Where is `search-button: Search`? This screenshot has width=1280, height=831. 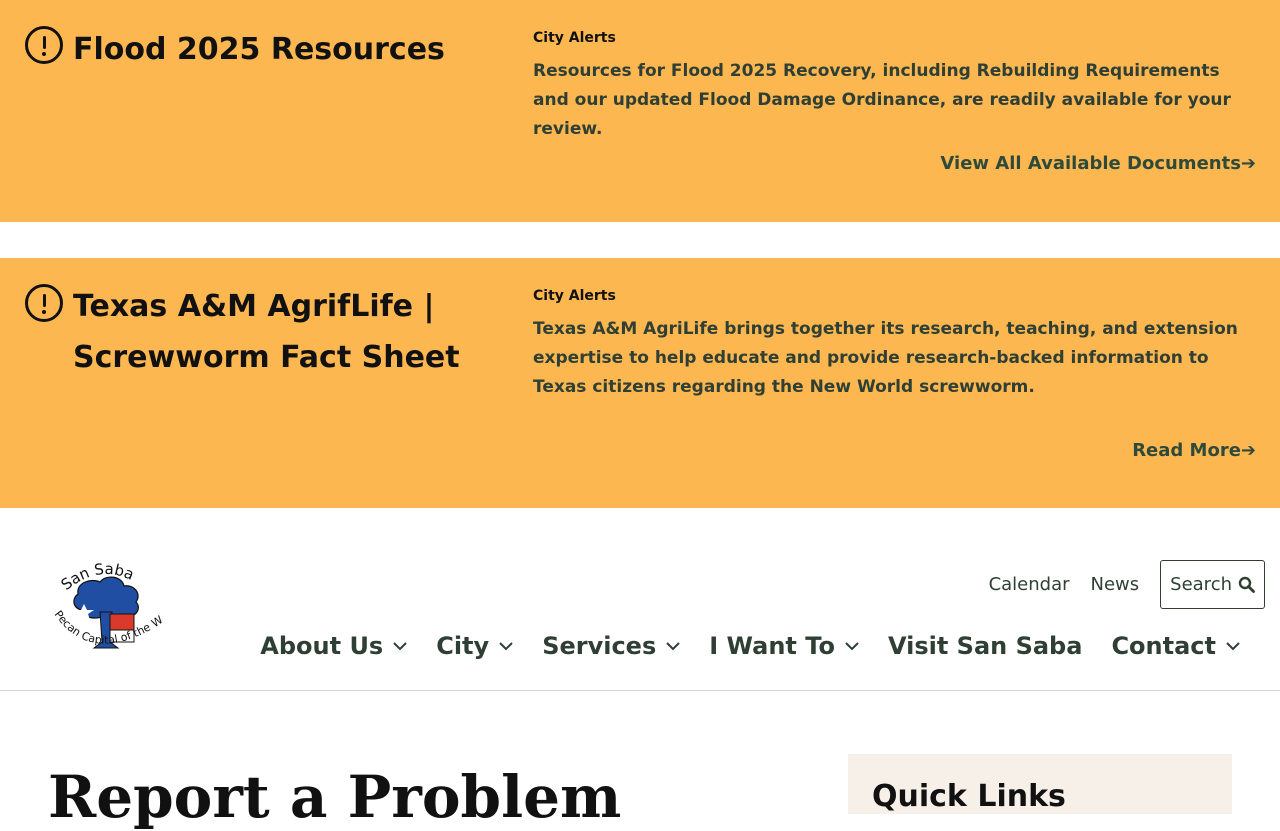
search-button: Search is located at coordinates (1212, 584).